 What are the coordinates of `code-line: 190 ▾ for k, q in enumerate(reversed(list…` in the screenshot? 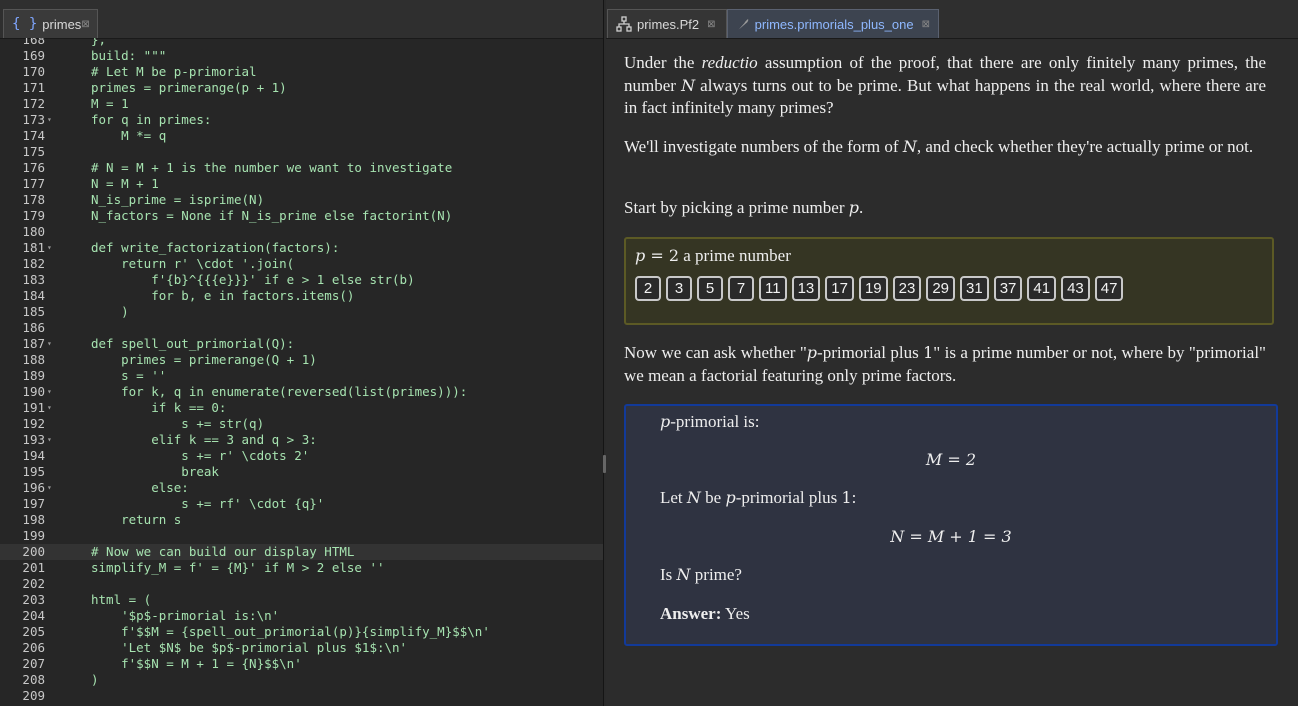 It's located at (301, 392).